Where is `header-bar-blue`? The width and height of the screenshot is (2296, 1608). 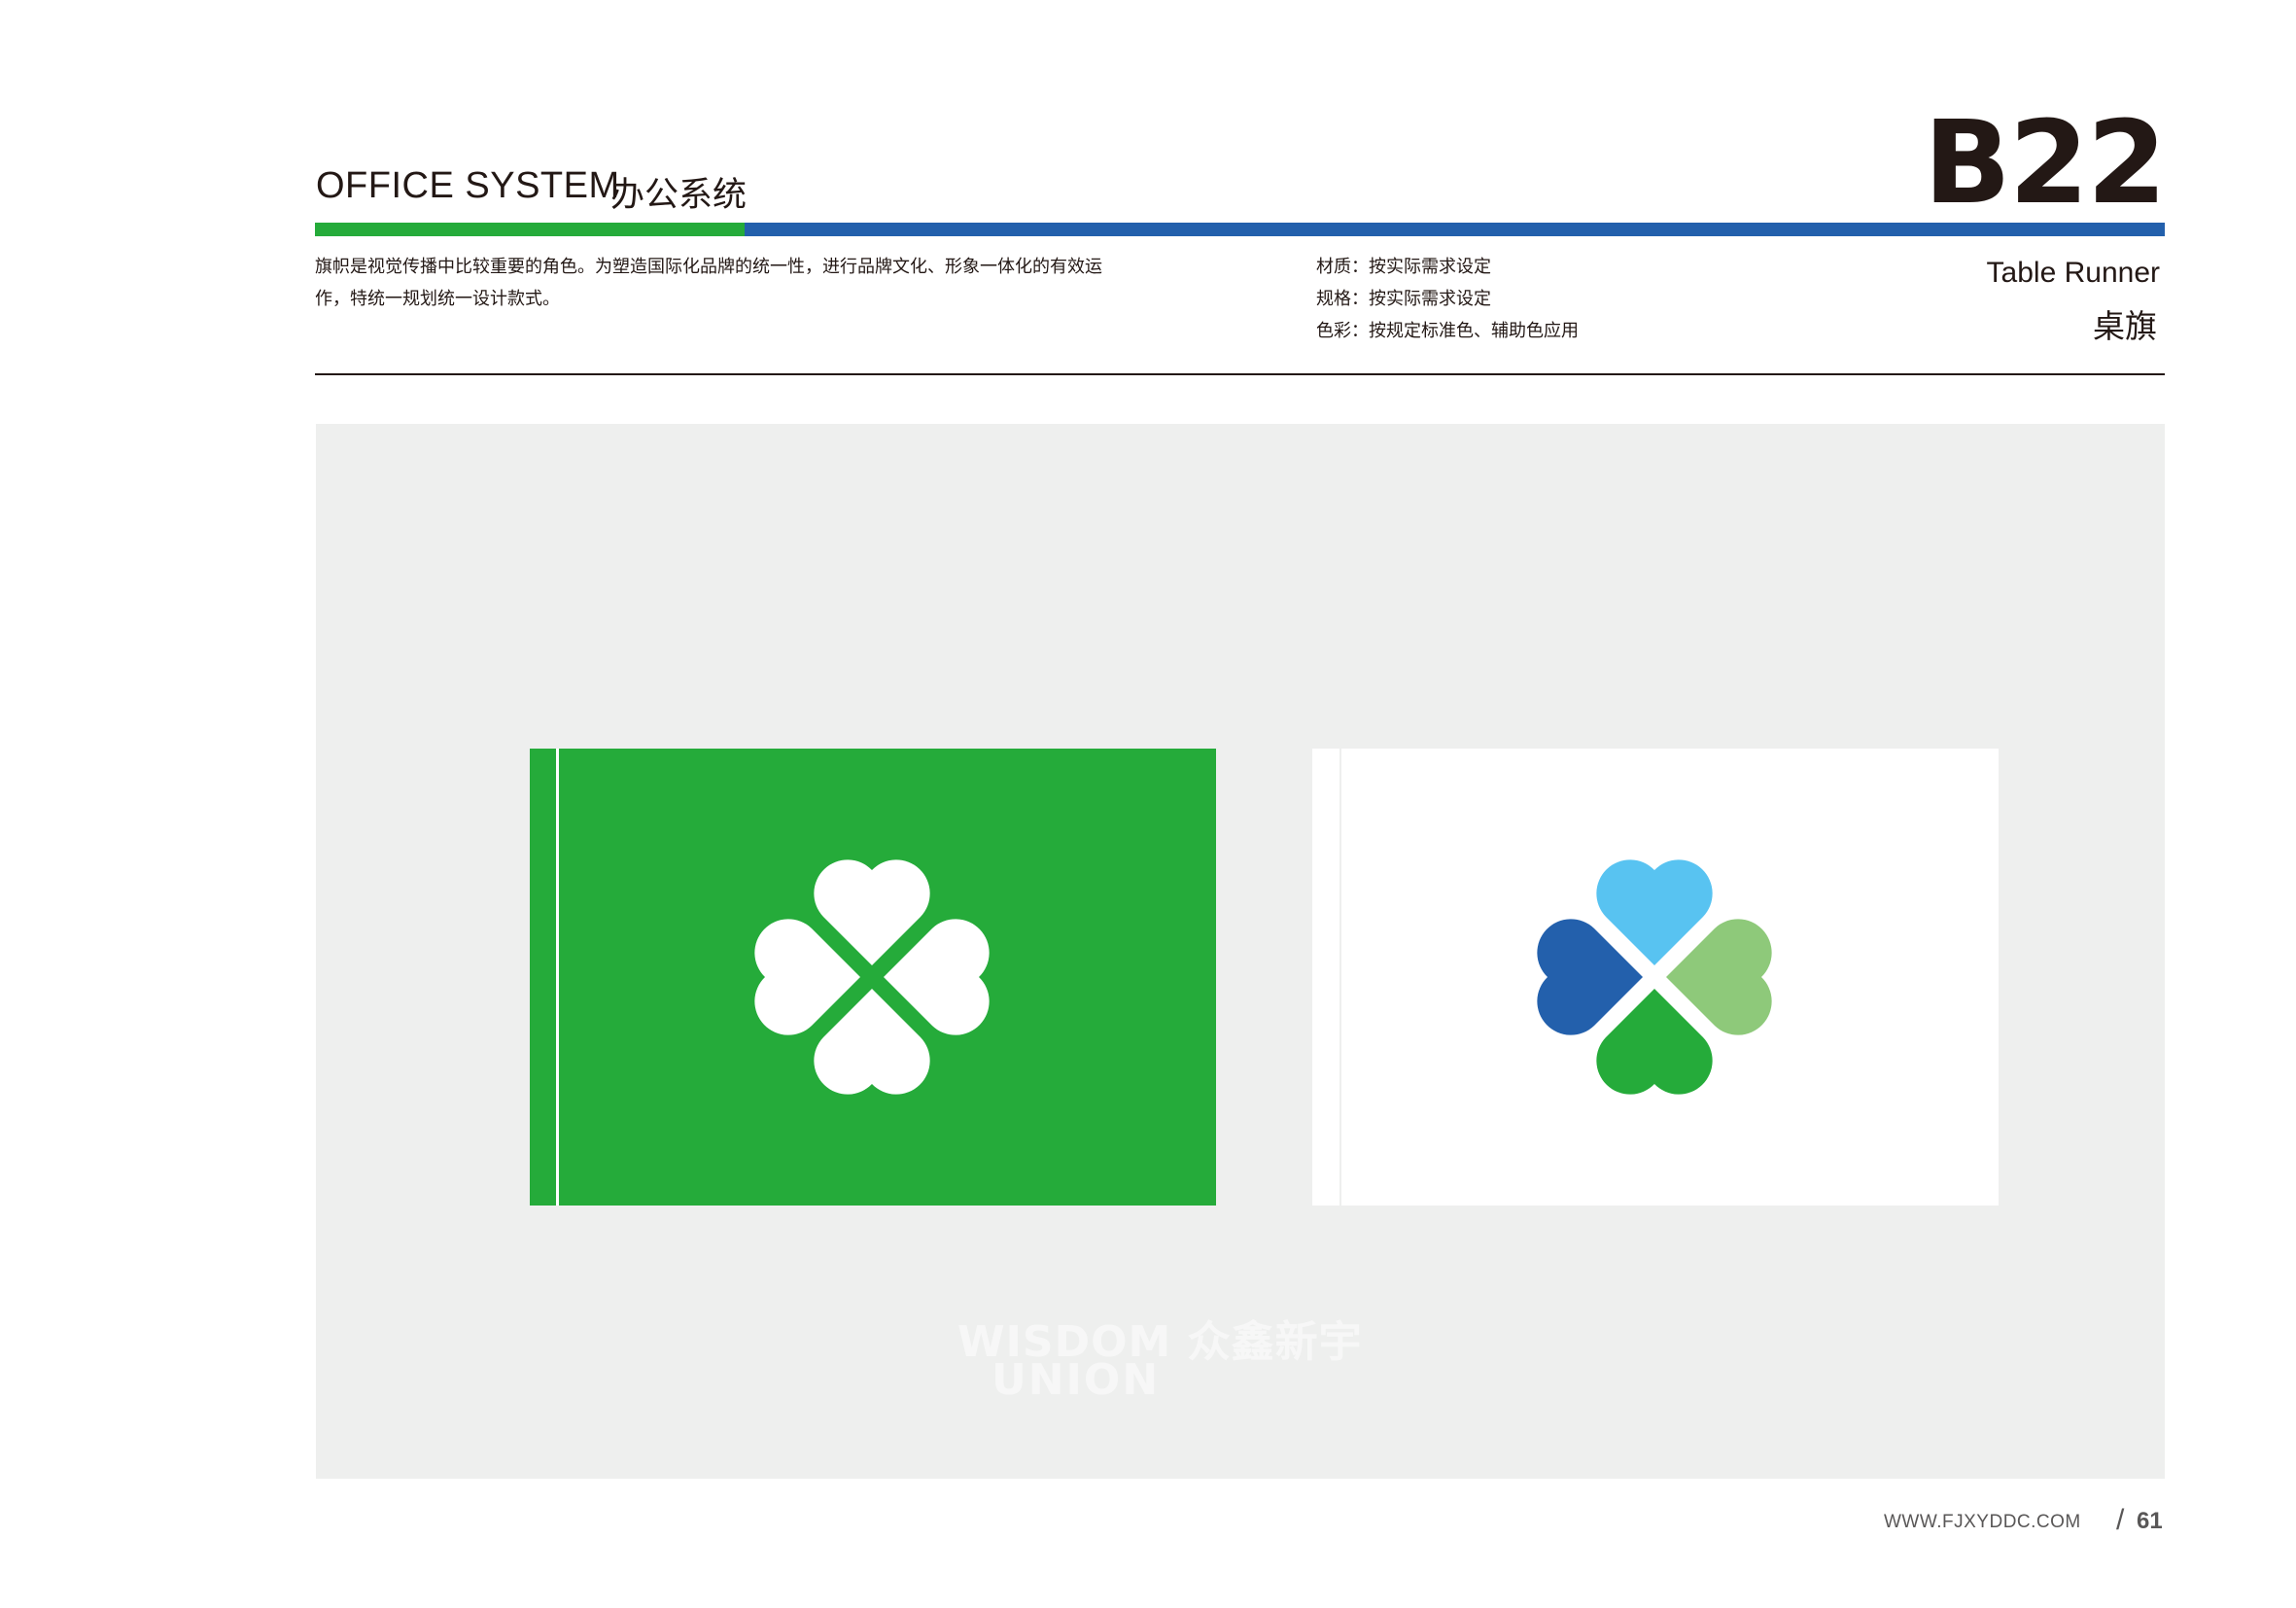
header-bar-blue is located at coordinates (1455, 229).